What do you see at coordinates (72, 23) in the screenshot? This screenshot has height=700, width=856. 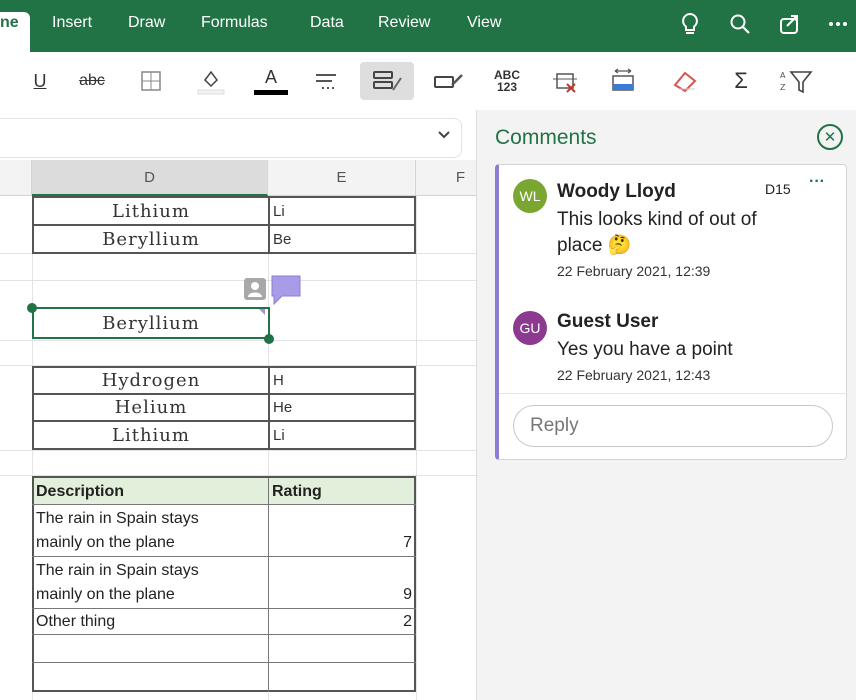 I see `tab-insert: Insert` at bounding box center [72, 23].